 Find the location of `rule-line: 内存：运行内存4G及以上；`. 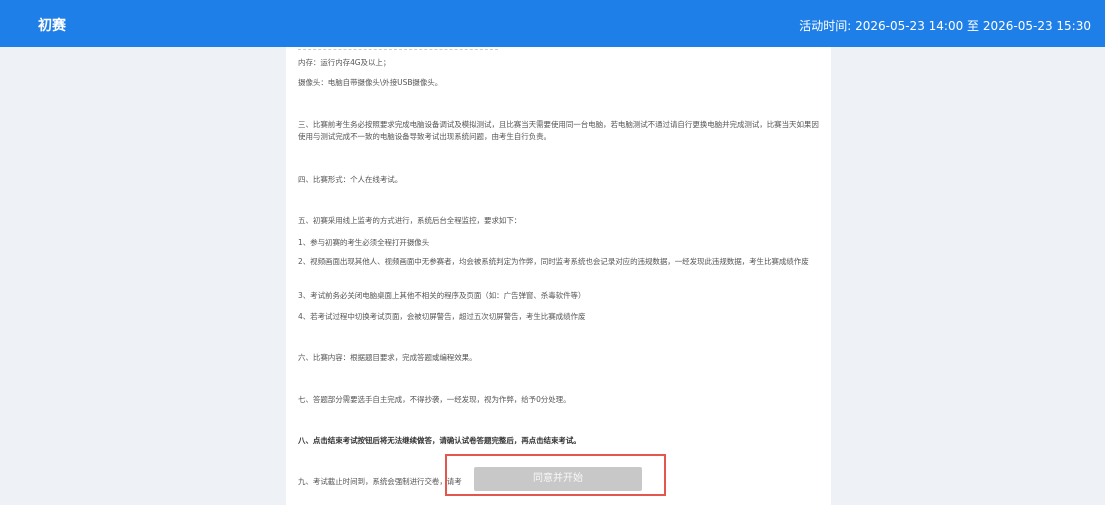

rule-line: 内存：运行内存4G及以上； is located at coordinates (344, 62).